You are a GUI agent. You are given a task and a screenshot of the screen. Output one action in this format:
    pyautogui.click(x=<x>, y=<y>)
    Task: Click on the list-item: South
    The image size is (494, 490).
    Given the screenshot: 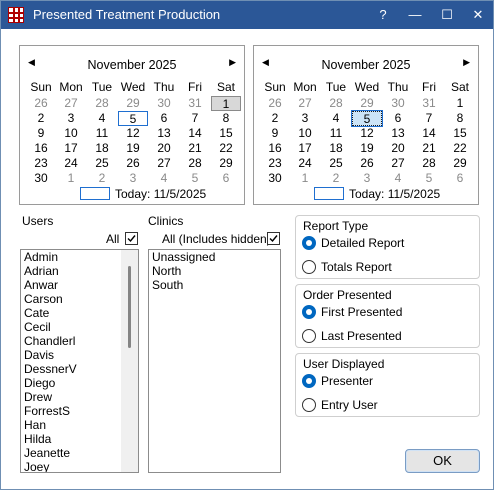 What is the action you would take?
    pyautogui.click(x=214, y=285)
    